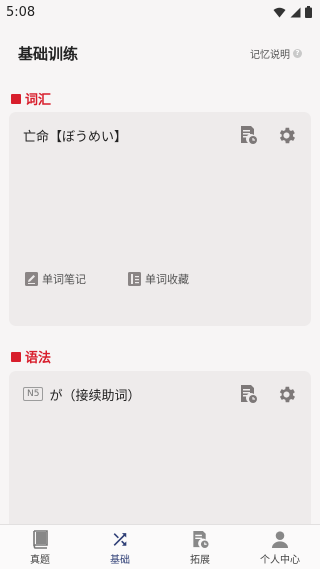 The width and height of the screenshot is (320, 569). I want to click on help-icon: ?, so click(297, 53).